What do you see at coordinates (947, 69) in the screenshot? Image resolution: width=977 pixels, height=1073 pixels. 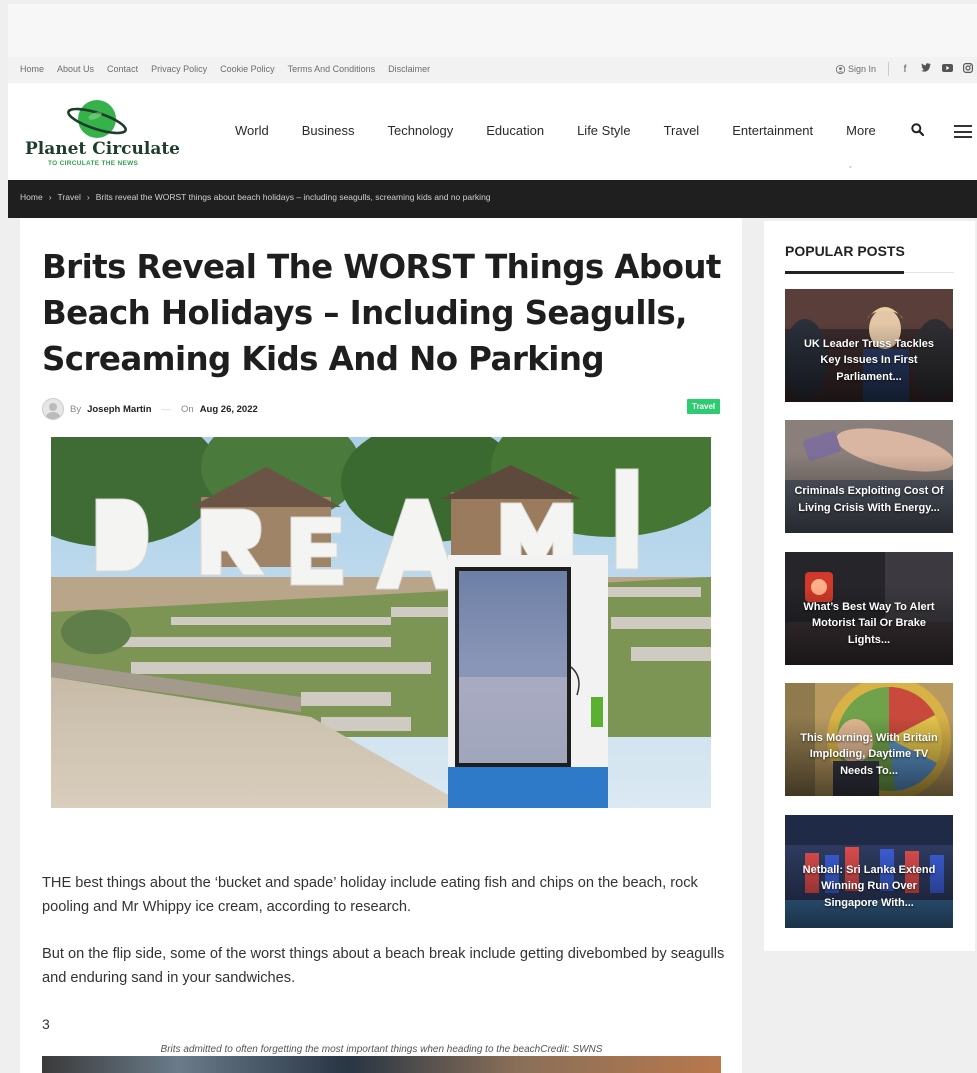 I see `youtube-icon` at bounding box center [947, 69].